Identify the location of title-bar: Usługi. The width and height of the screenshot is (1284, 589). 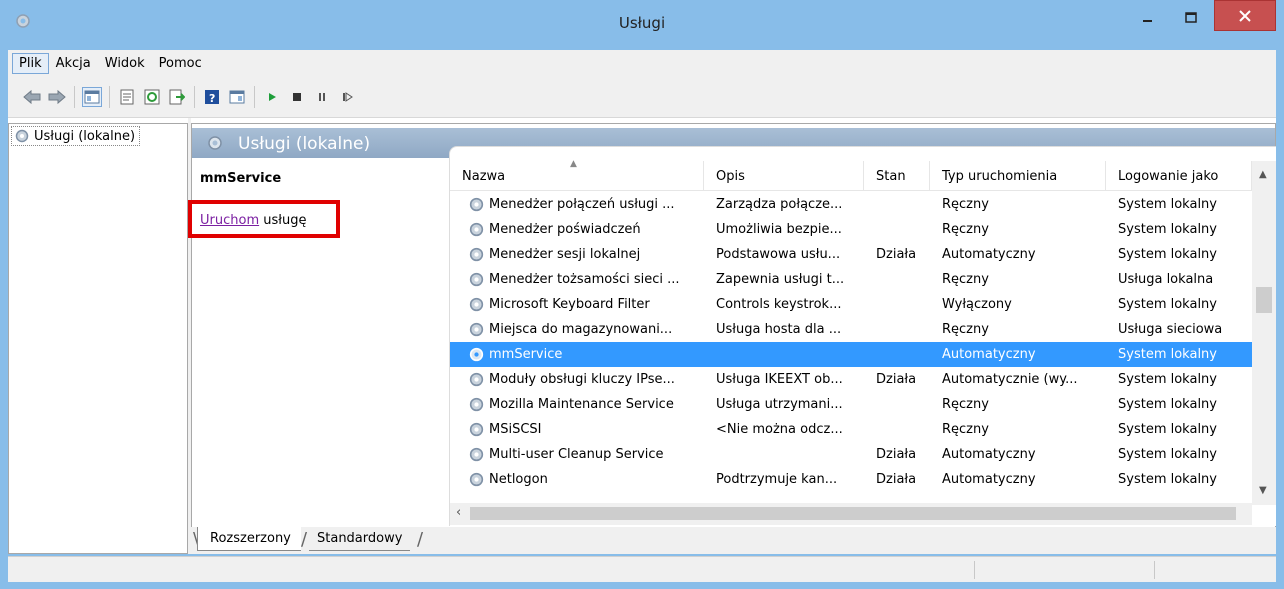
(642, 25).